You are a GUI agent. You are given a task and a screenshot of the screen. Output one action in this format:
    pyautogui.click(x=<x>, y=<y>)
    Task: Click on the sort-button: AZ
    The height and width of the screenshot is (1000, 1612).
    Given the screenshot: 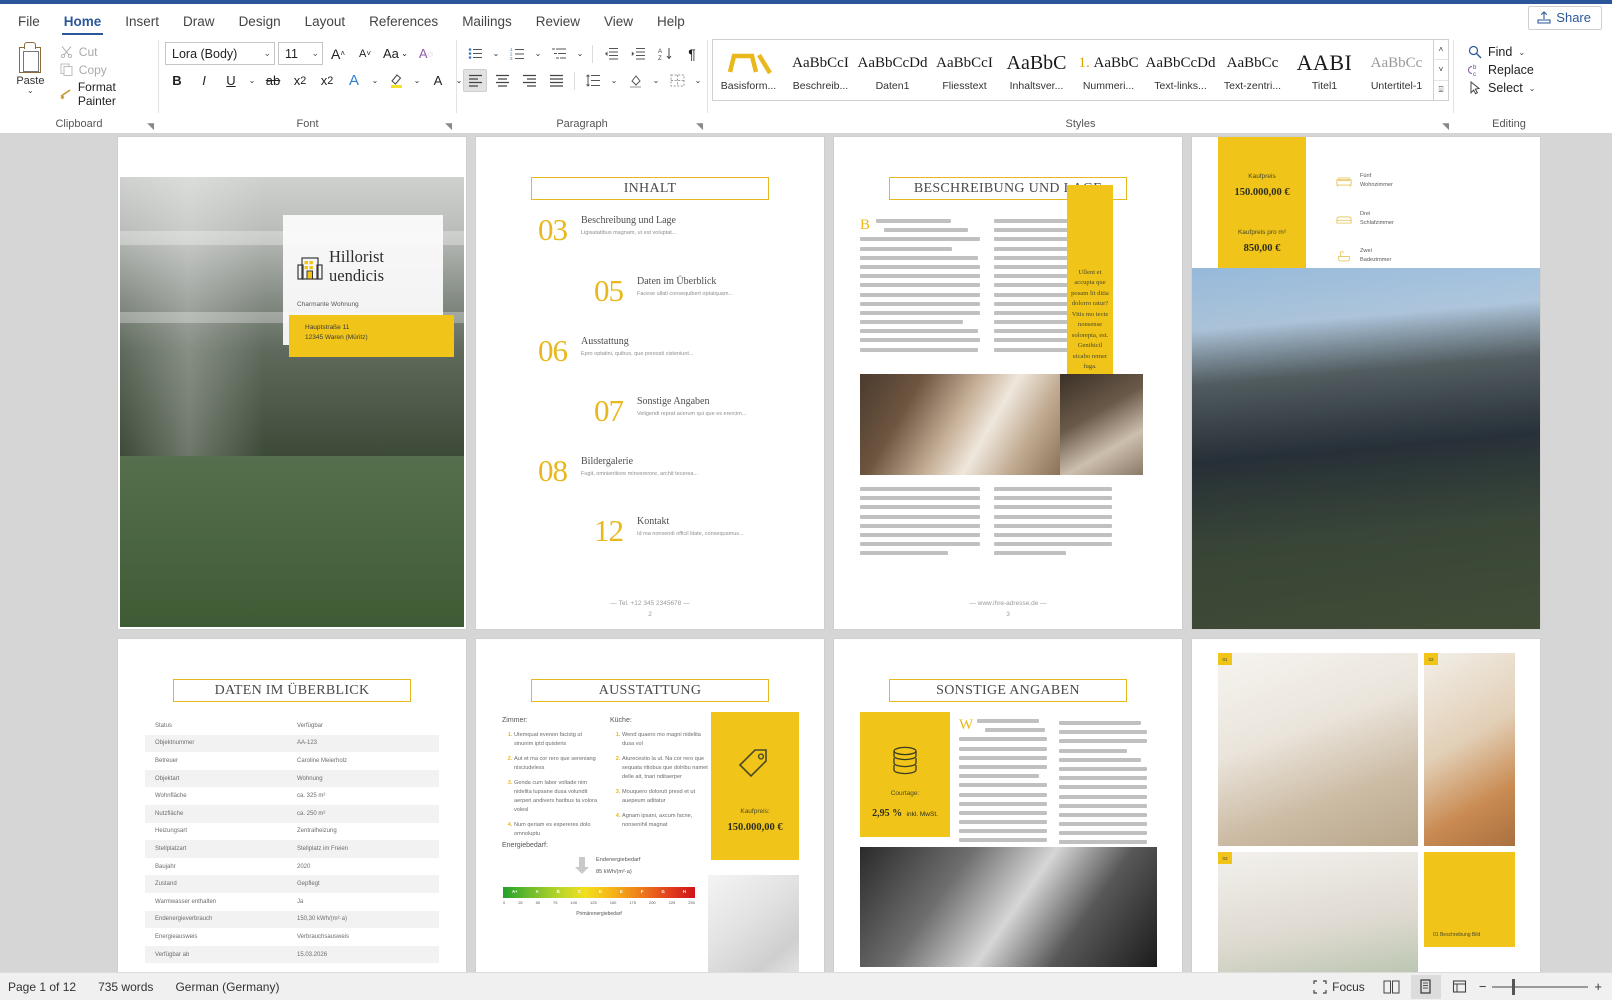 What is the action you would take?
    pyautogui.click(x=665, y=53)
    